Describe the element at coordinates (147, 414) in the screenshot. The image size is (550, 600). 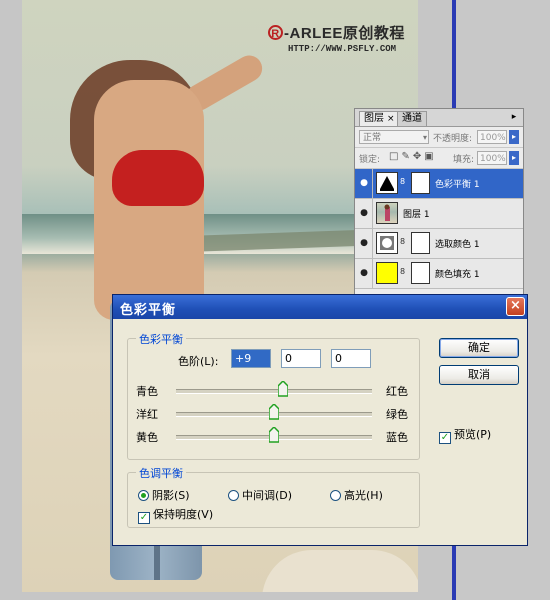
I see `slider-left-label: 洋红` at that location.